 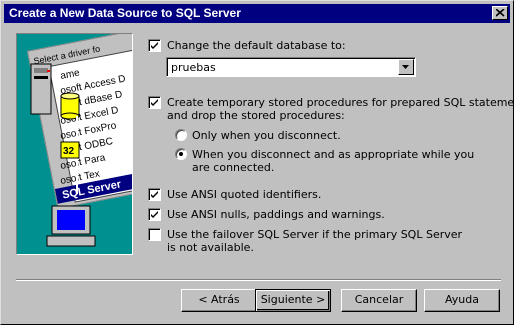 I want to click on create-temp-sp-checkbox, so click(x=154, y=102).